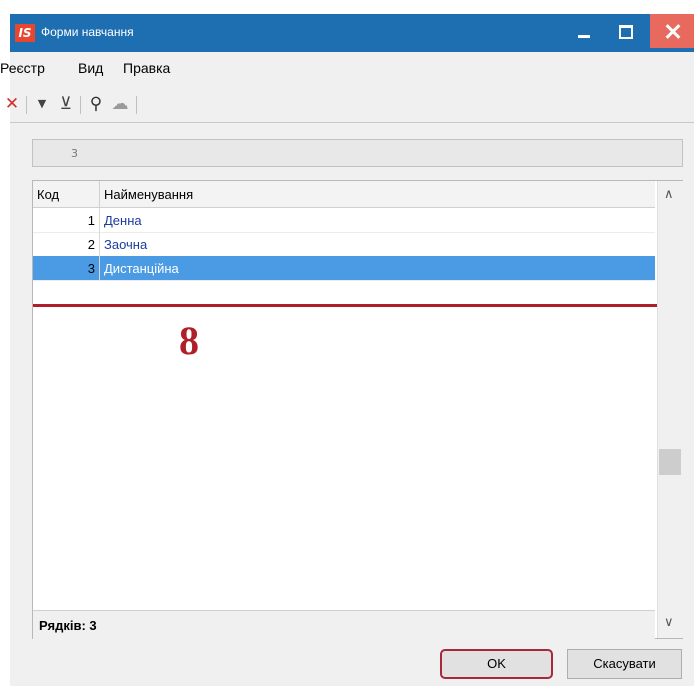  What do you see at coordinates (91, 244) in the screenshot?
I see `cell-code: 2` at bounding box center [91, 244].